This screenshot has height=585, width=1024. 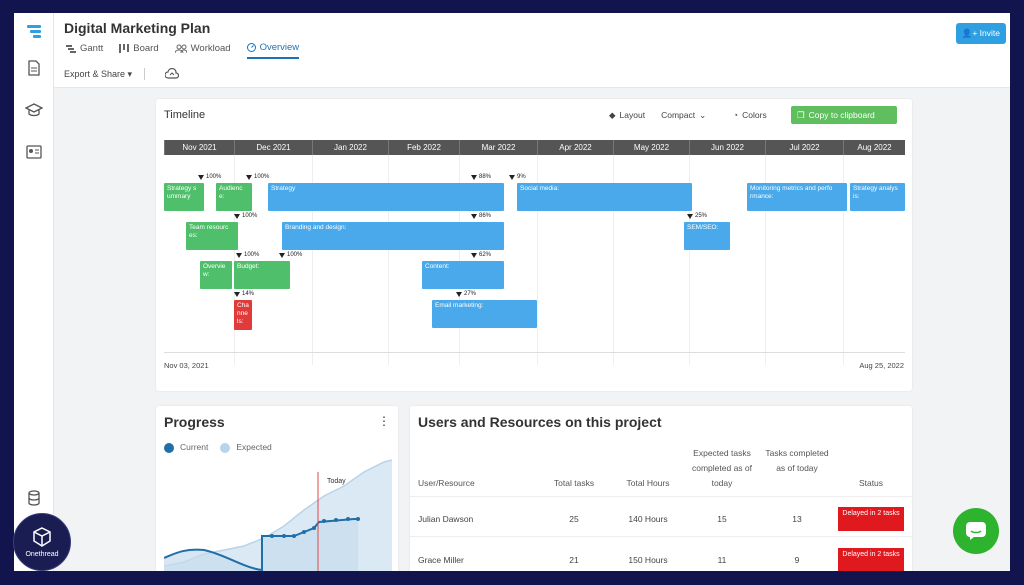 I want to click on chat-bubble-icon, so click(x=976, y=531).